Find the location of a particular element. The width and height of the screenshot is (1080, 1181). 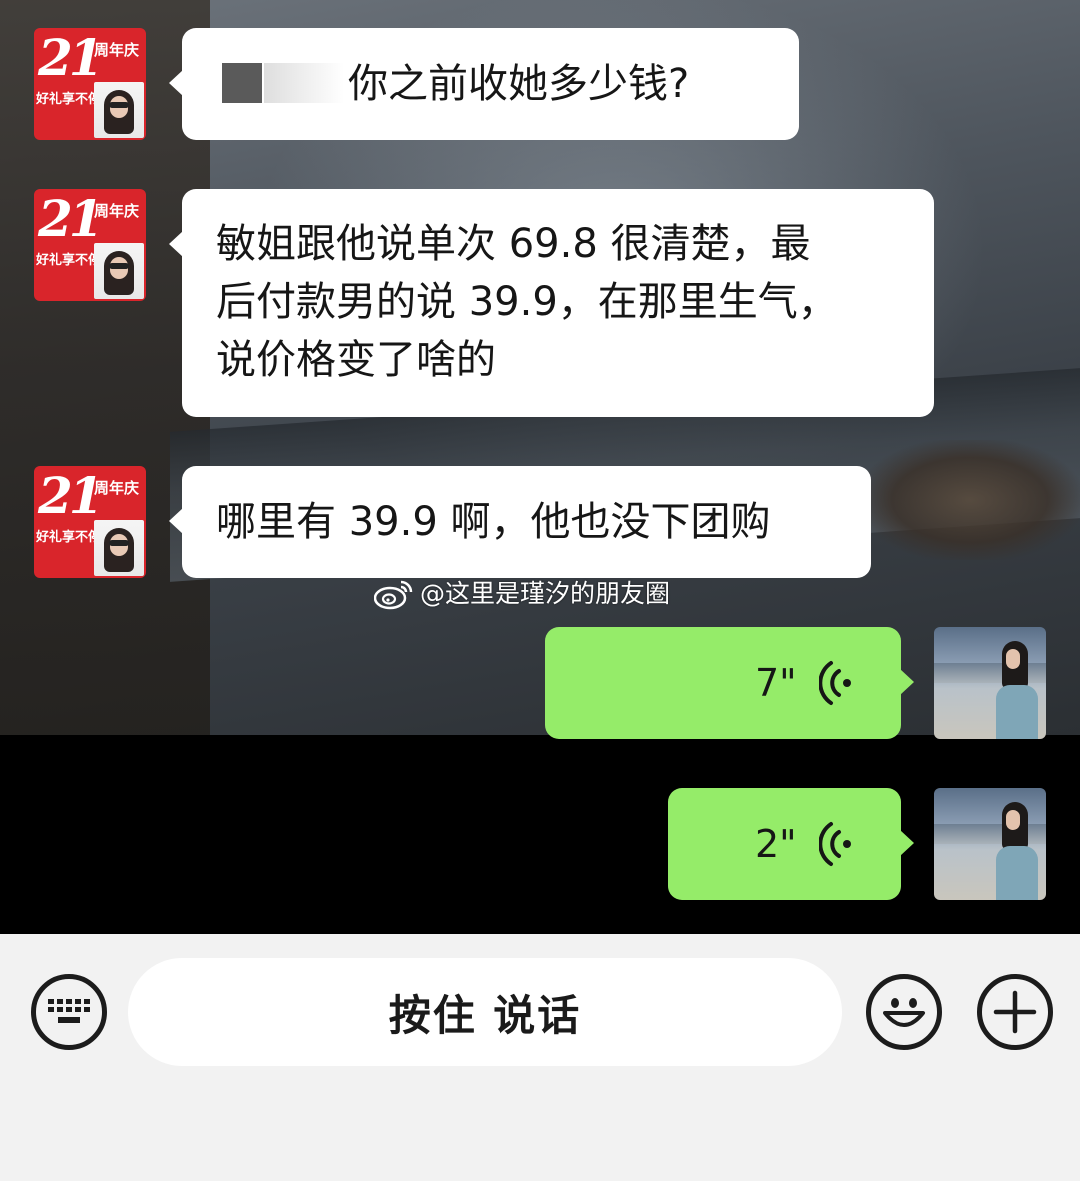

weibo-watermark: @这里是瑾汐的朋友圈 is located at coordinates (522, 594).